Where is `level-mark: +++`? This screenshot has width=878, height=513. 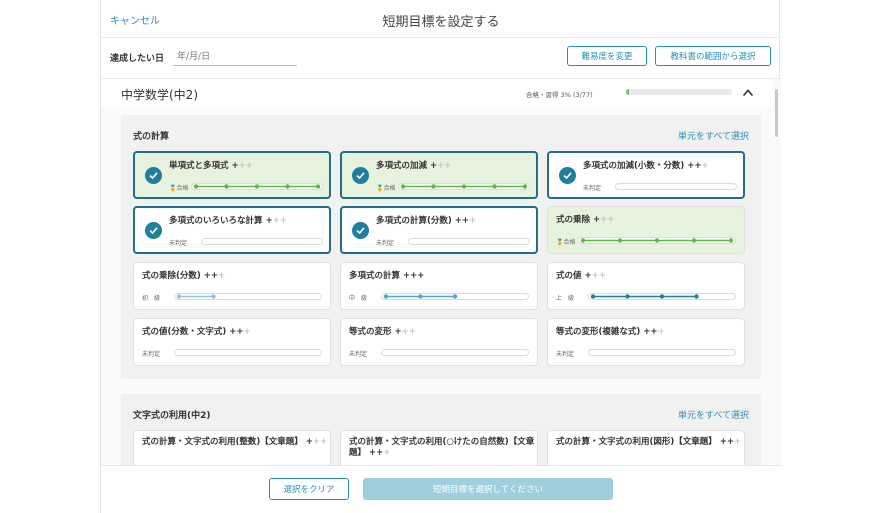 level-mark: +++ is located at coordinates (413, 276).